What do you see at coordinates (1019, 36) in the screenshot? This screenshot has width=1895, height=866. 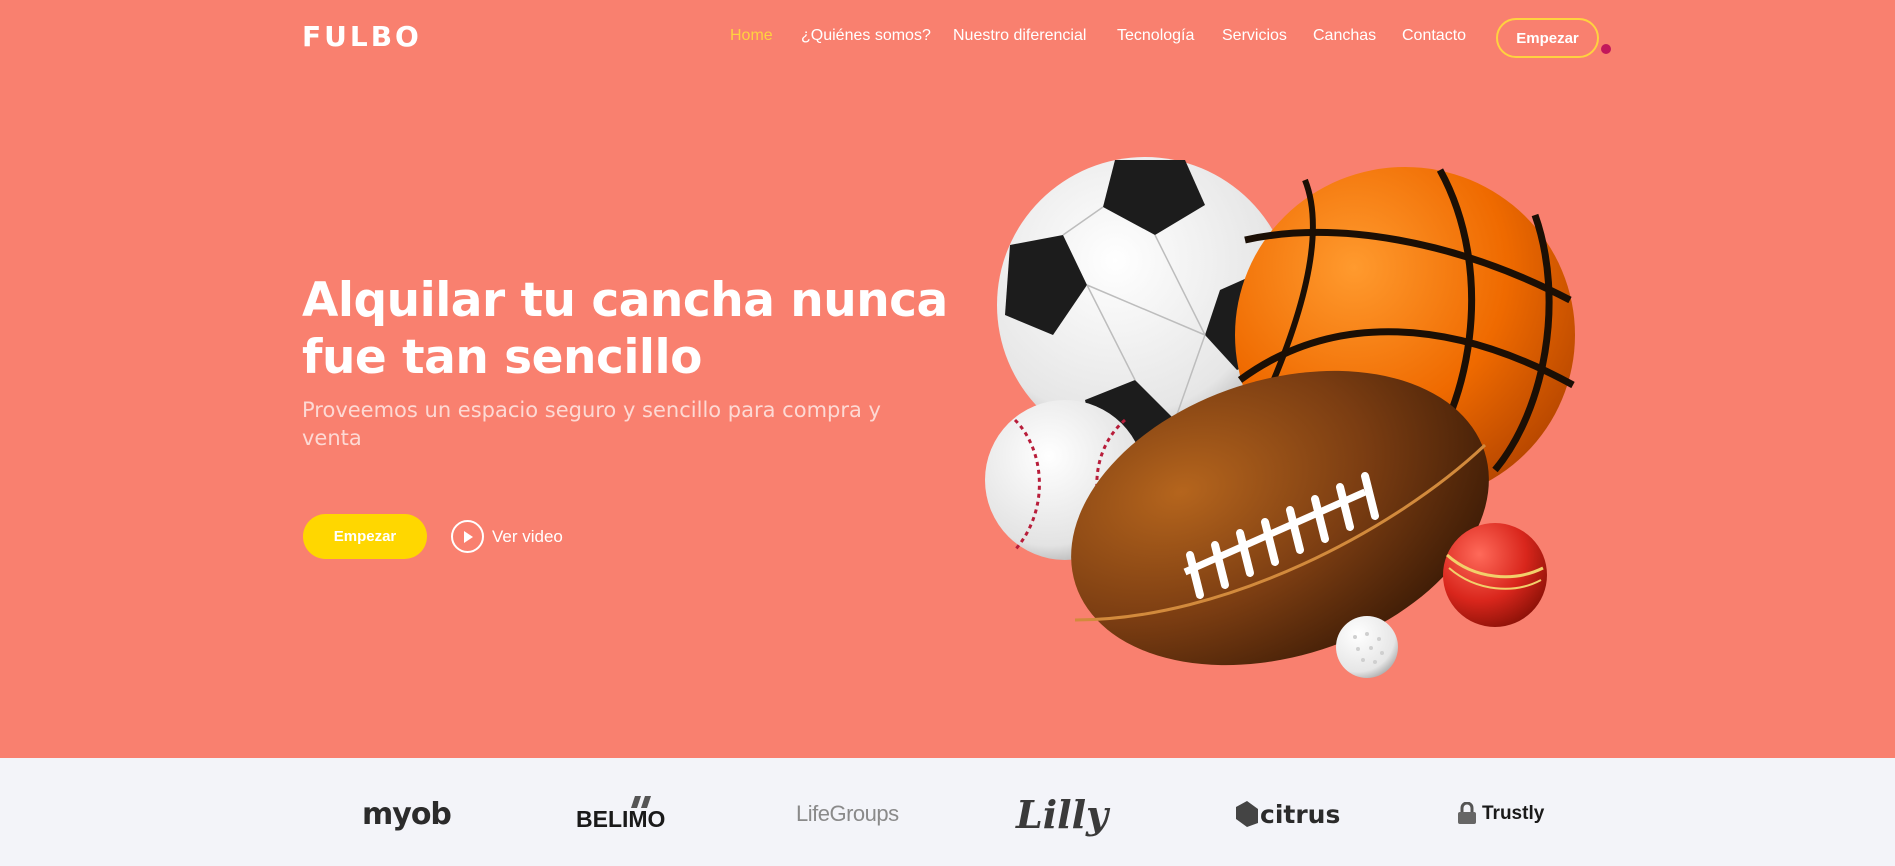 I see `nav-link-nuestro-diferencial: Nuestro diferencial` at bounding box center [1019, 36].